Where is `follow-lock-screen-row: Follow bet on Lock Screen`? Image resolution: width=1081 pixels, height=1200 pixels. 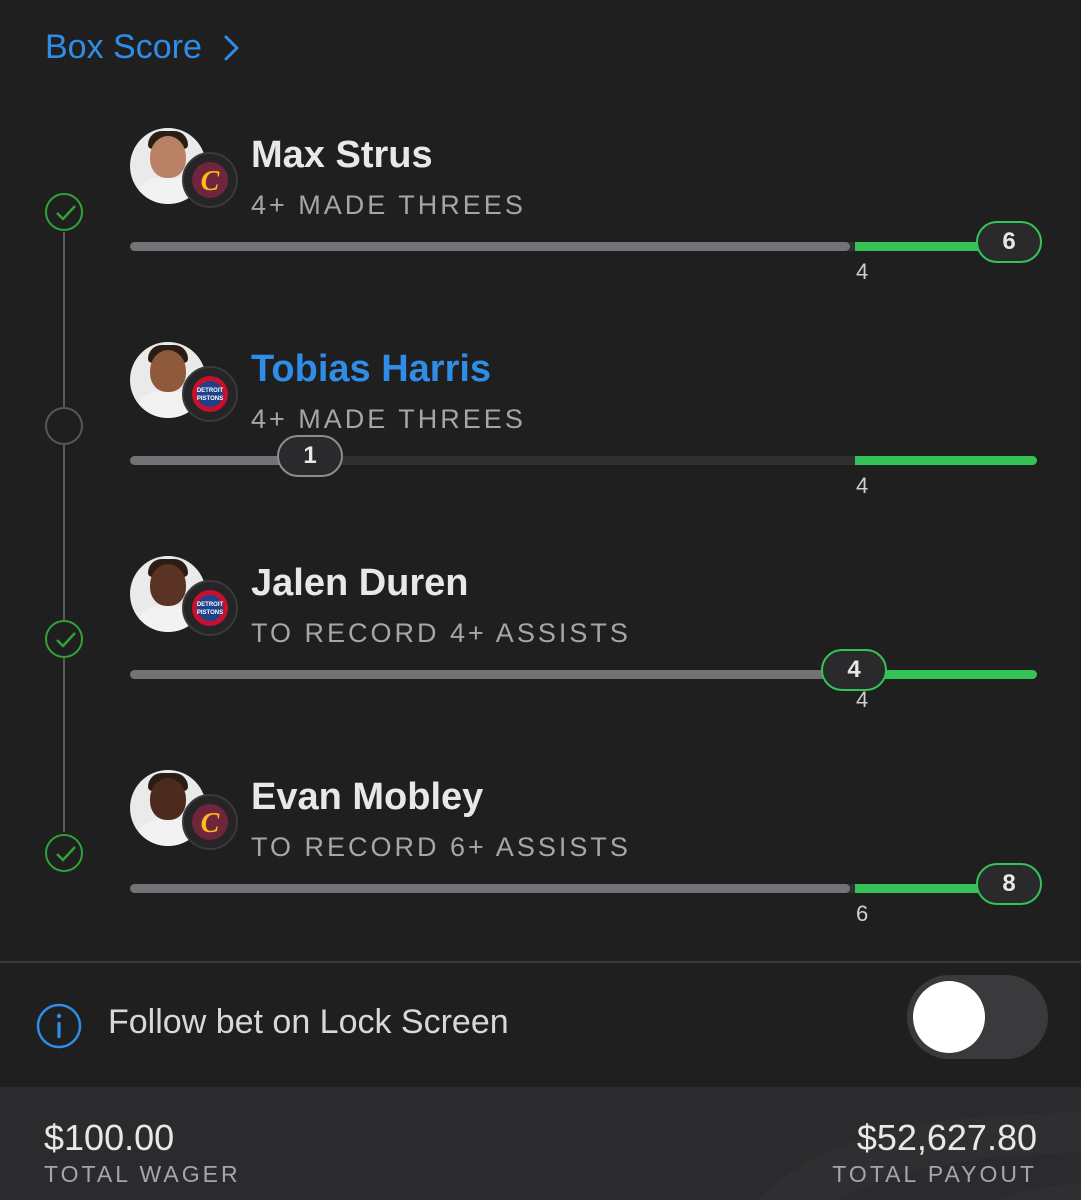
follow-lock-screen-row: Follow bet on Lock Screen is located at coordinates (540, 1025).